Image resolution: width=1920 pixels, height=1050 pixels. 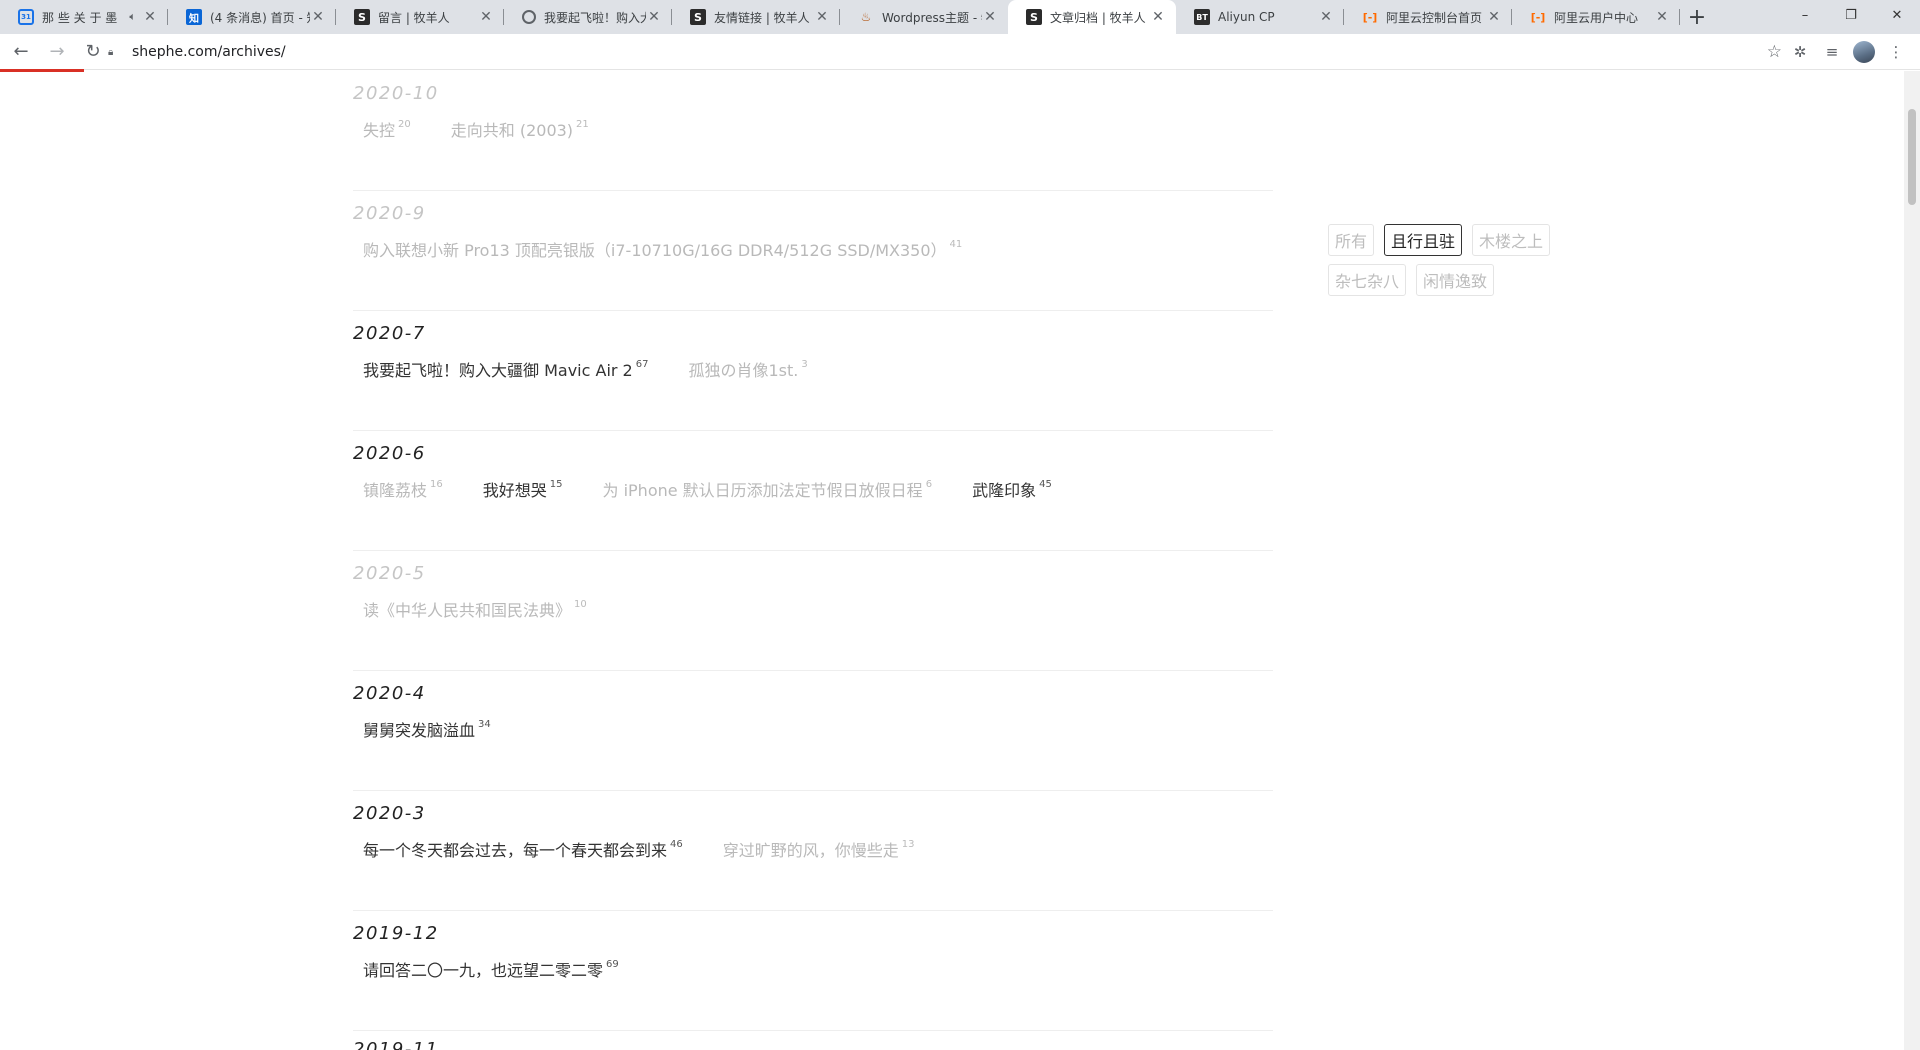 I want to click on post-title: 每一个冬天都会过去，每一个春天都会到来, so click(x=515, y=850).